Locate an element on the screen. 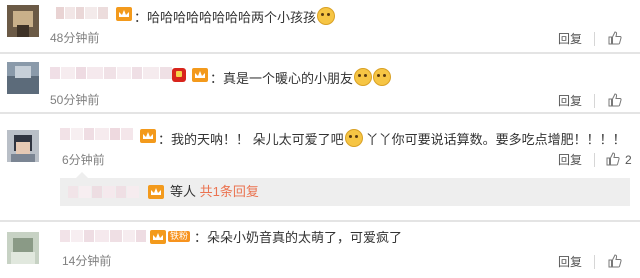 Image resolution: width=640 pixels, height=278 pixels. subreply-username-blurred is located at coordinates (104, 193).